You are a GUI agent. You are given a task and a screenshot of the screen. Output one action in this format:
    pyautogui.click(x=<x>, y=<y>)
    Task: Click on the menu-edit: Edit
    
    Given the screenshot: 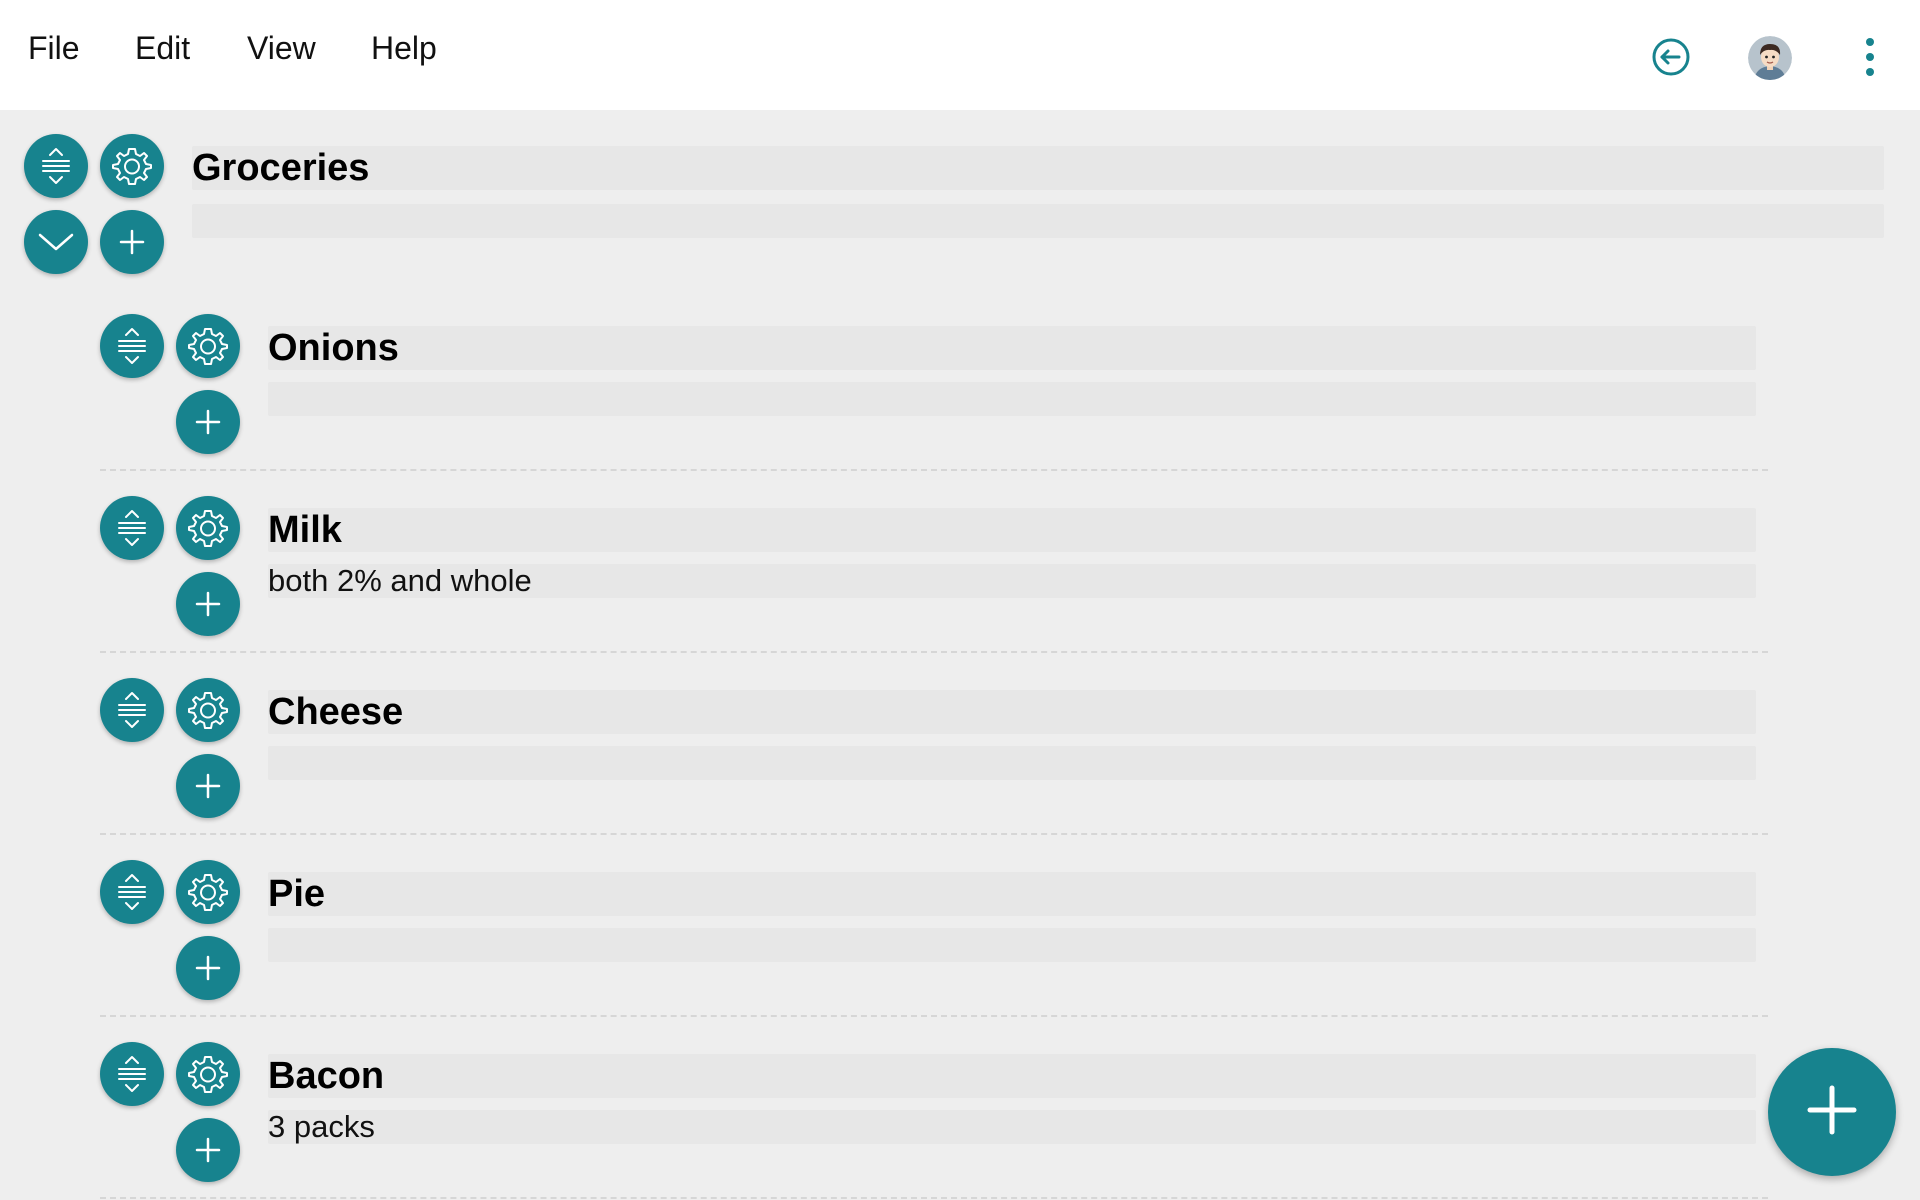 What is the action you would take?
    pyautogui.click(x=162, y=48)
    